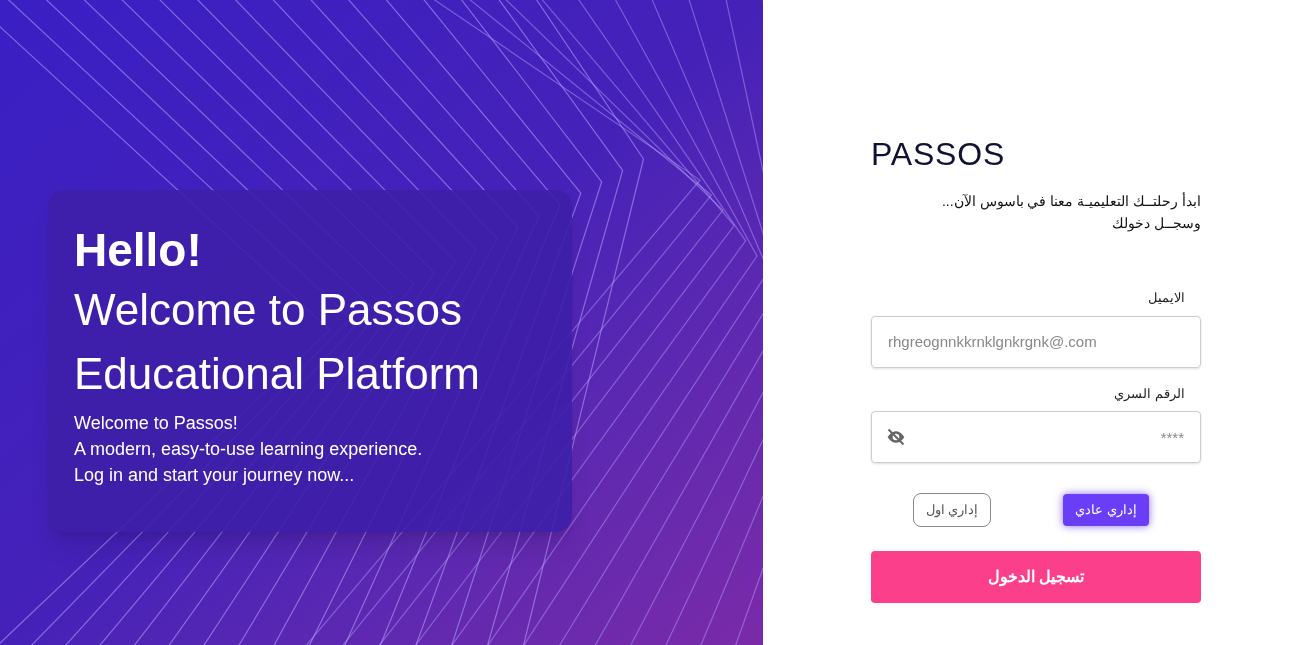 This screenshot has width=1302, height=645. I want to click on field-label: الرقم السري, so click(1150, 393).